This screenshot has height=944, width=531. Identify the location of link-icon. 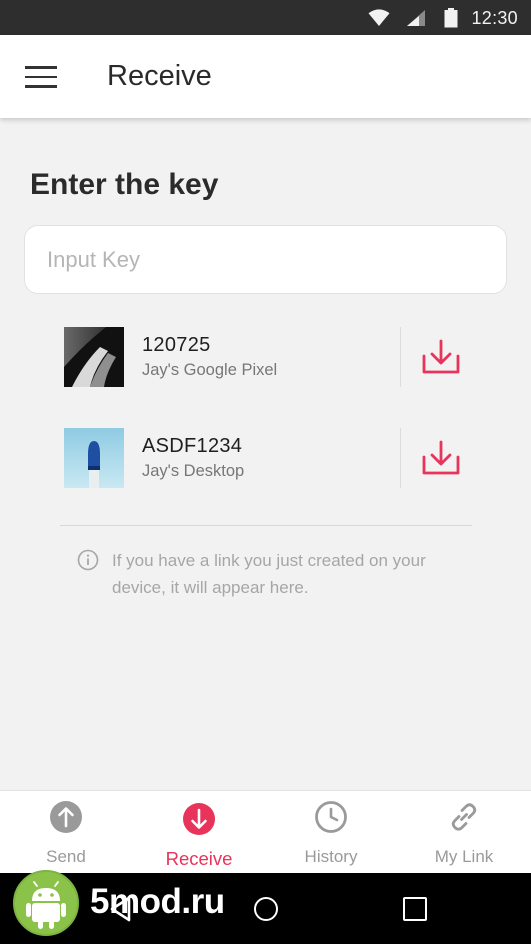
(464, 817).